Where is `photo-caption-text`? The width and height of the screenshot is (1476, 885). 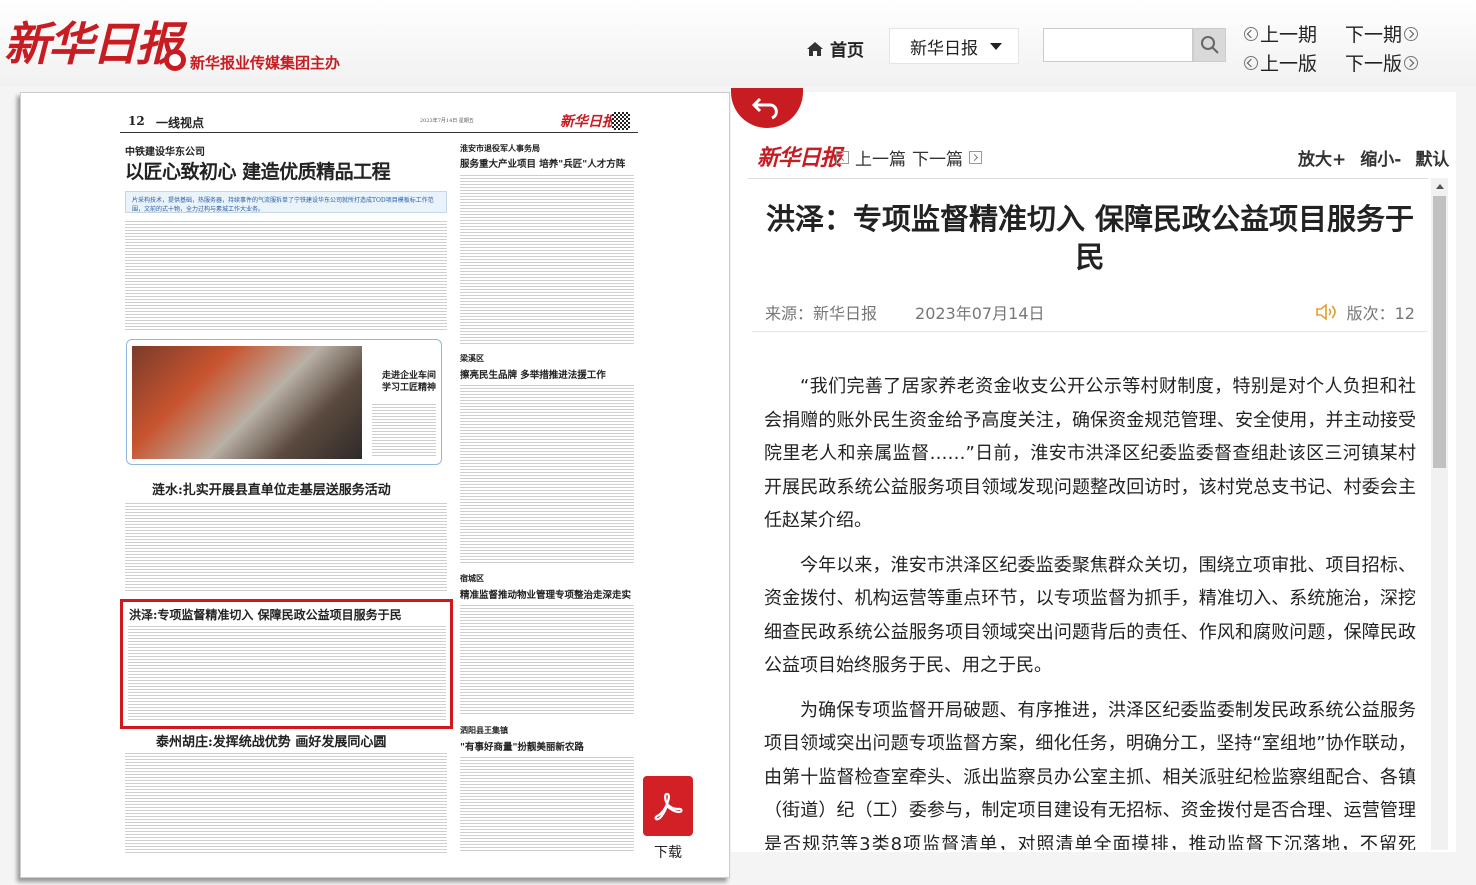 photo-caption-text is located at coordinates (404, 430).